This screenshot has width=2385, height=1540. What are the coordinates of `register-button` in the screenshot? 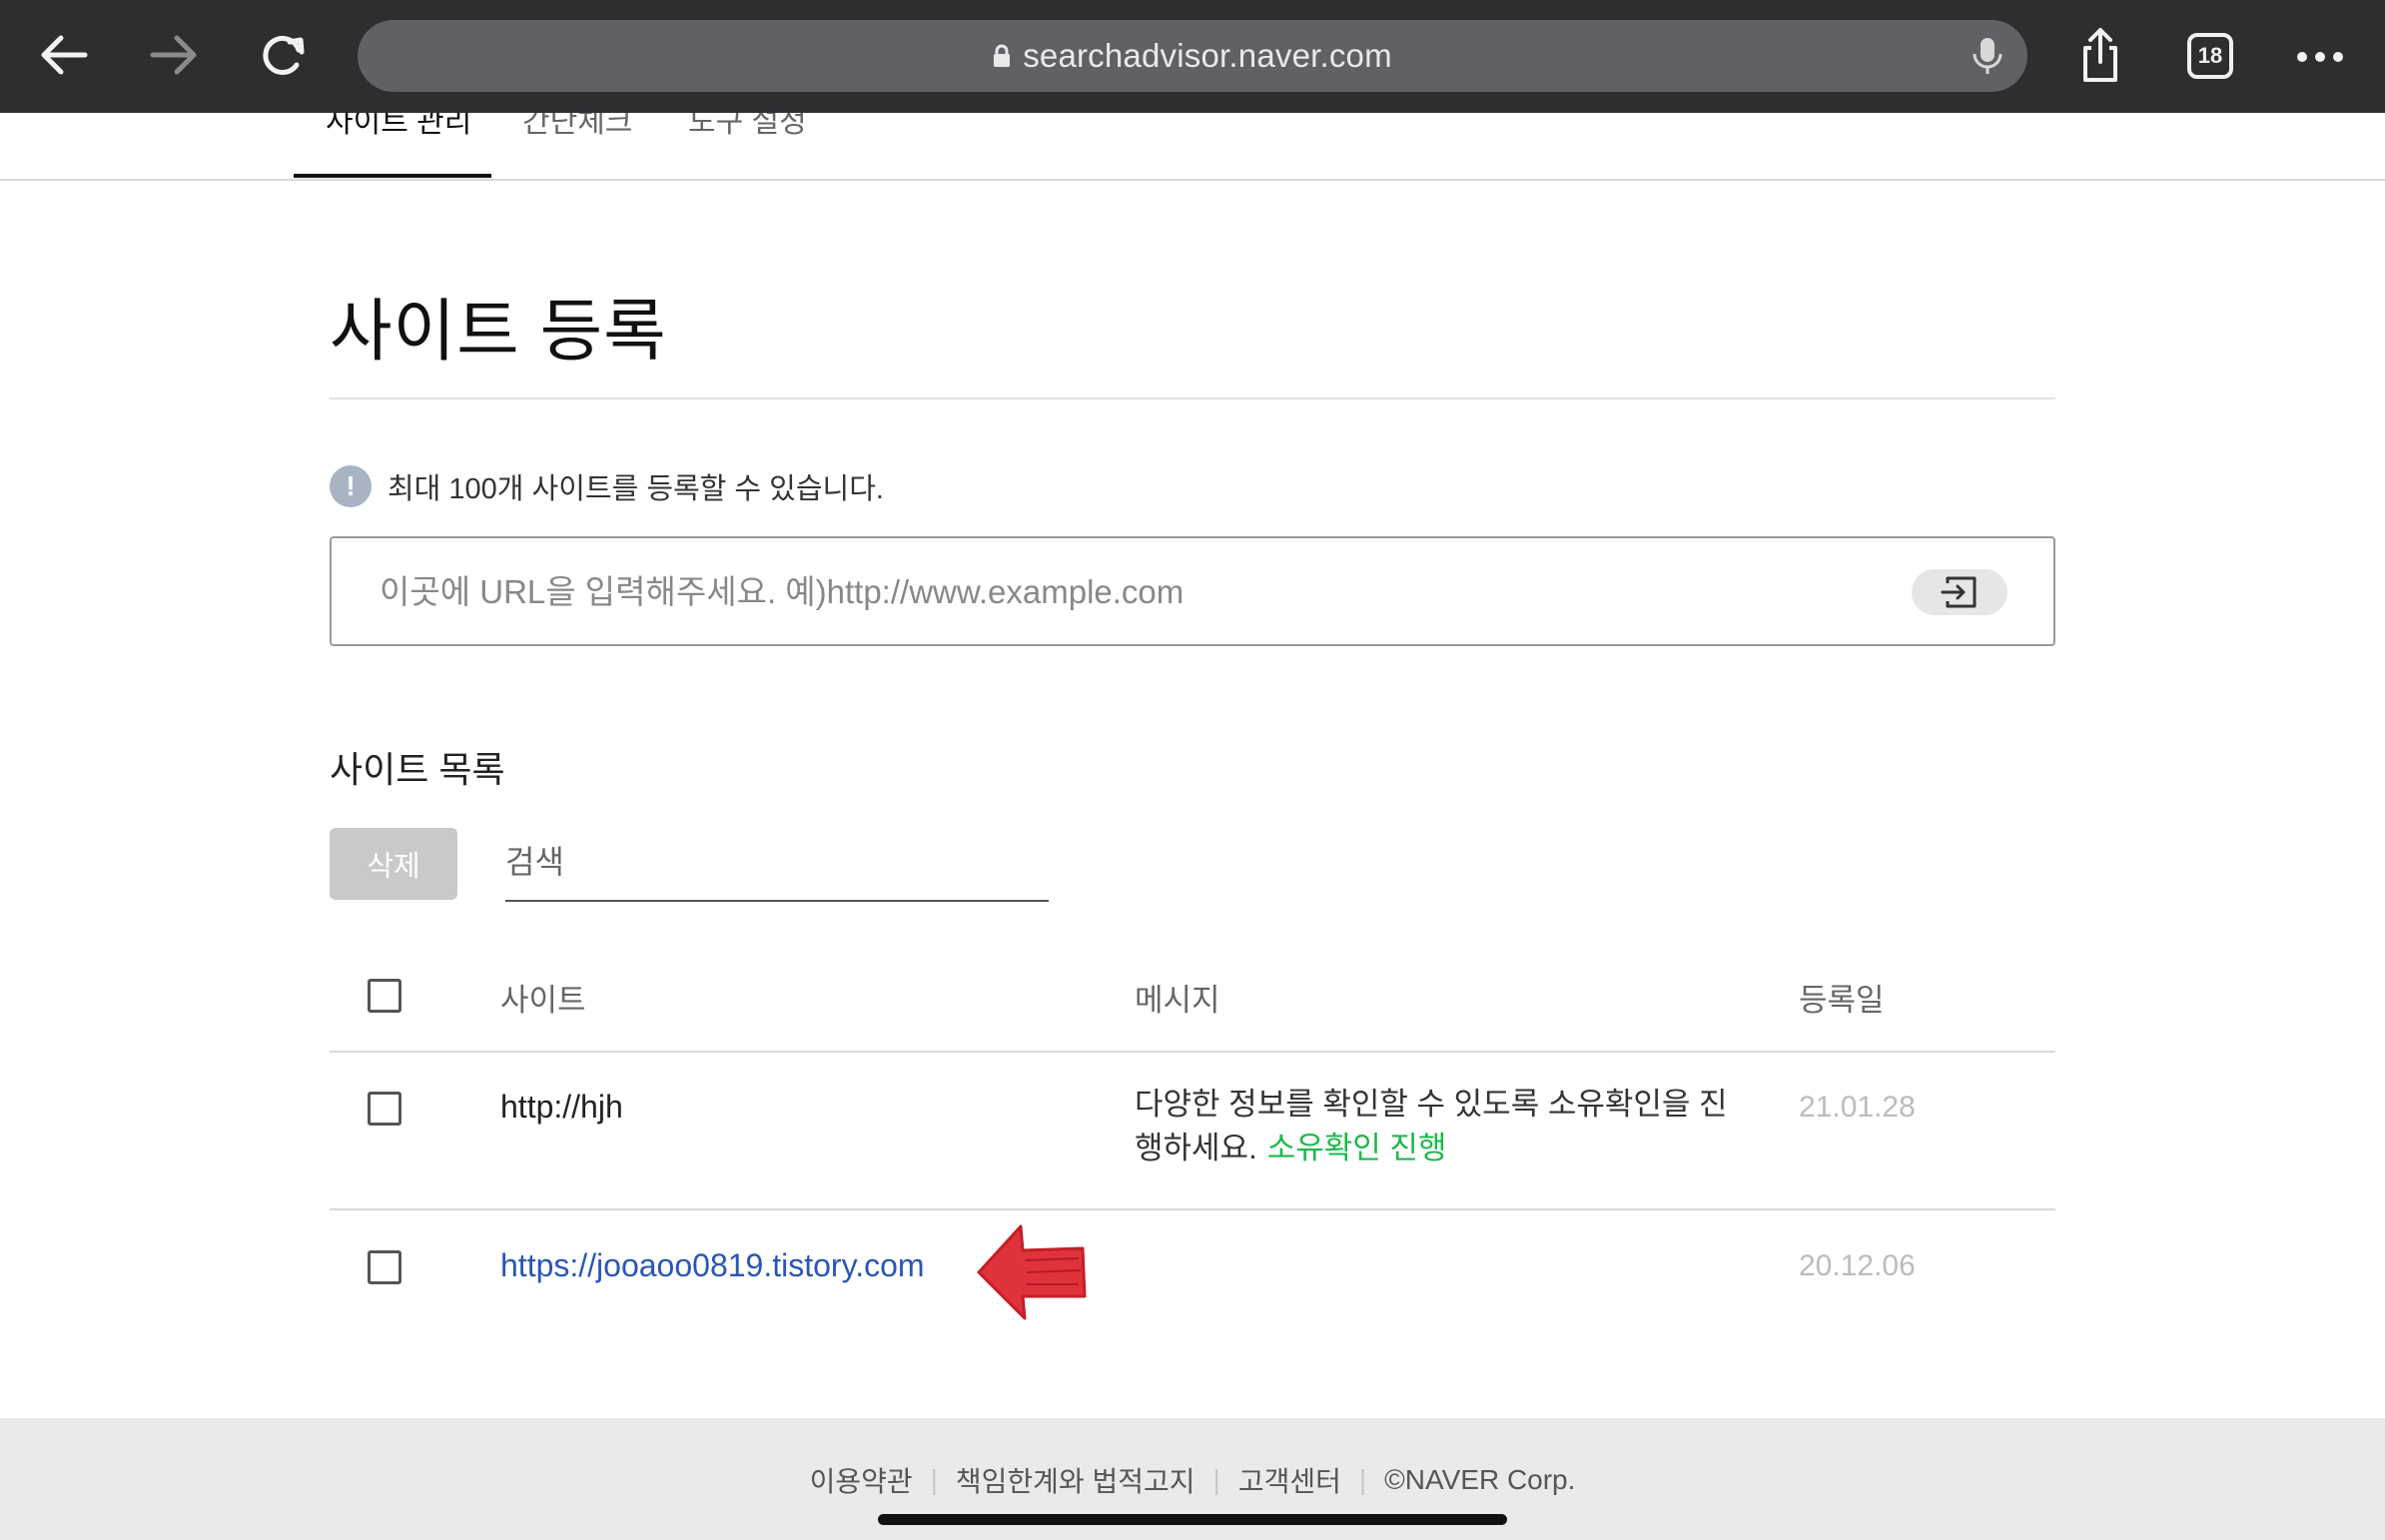 It's located at (1960, 592).